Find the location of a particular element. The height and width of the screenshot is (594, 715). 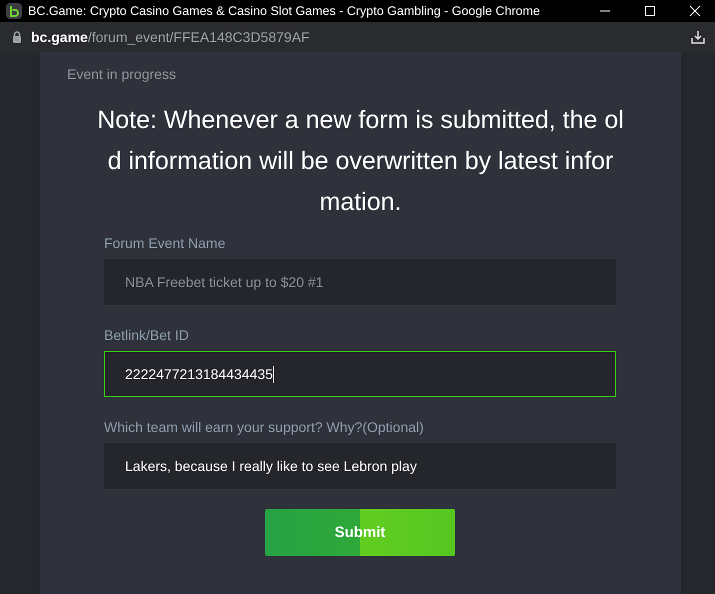

status-text: Event in progress is located at coordinates (122, 74).